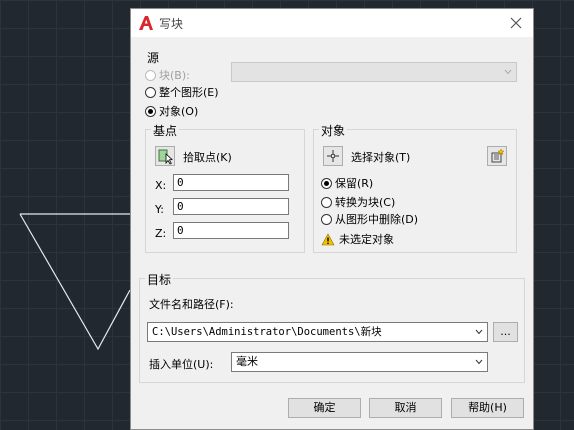 Image resolution: width=574 pixels, height=430 pixels. What do you see at coordinates (165, 130) in the screenshot?
I see `base-point-label: 基点` at bounding box center [165, 130].